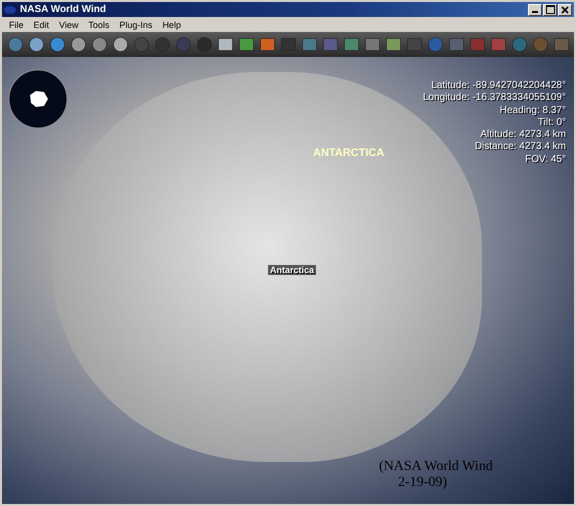  What do you see at coordinates (494, 98) in the screenshot?
I see `coordinate-readout: Longitude: -16.3783334055109°` at bounding box center [494, 98].